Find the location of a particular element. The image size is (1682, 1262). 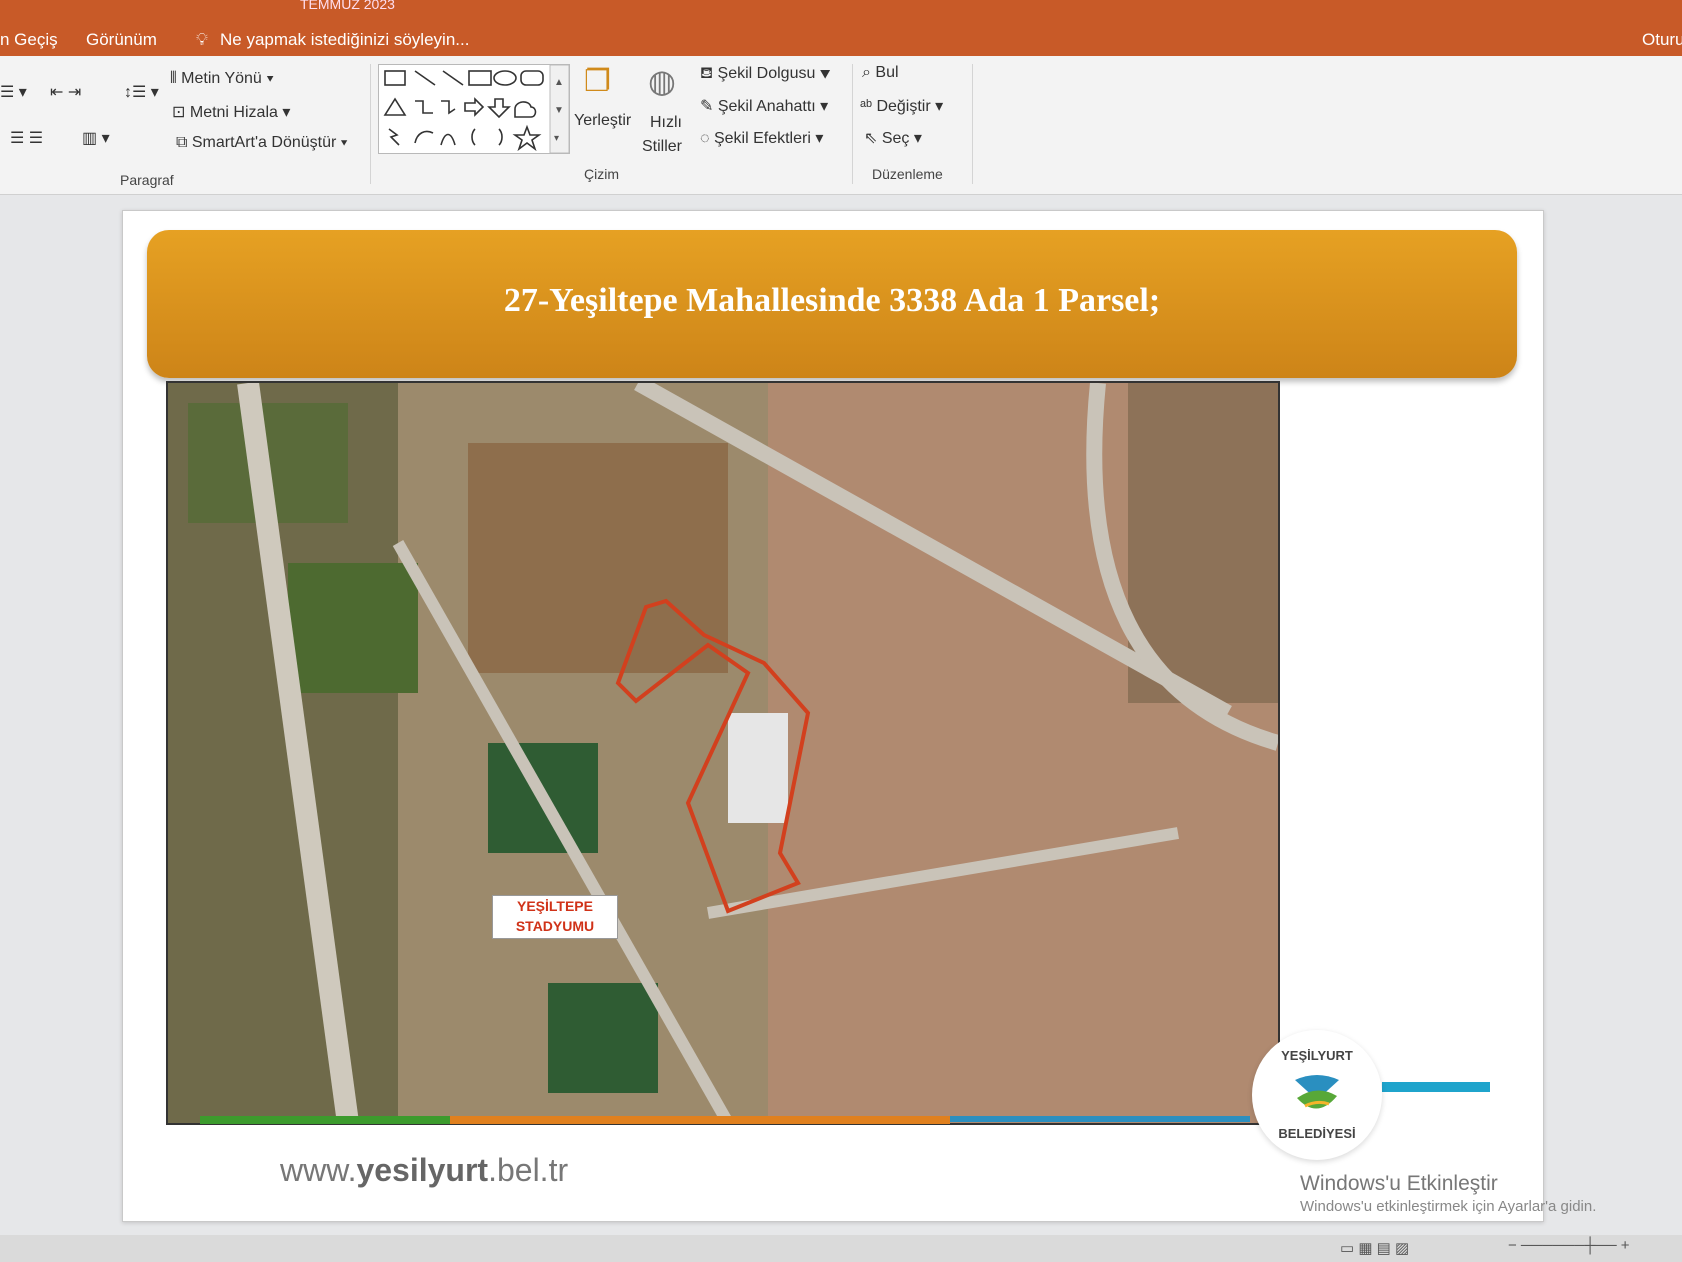

align-text-button: ⊡ Metni Hizala ▾ is located at coordinates (231, 112).